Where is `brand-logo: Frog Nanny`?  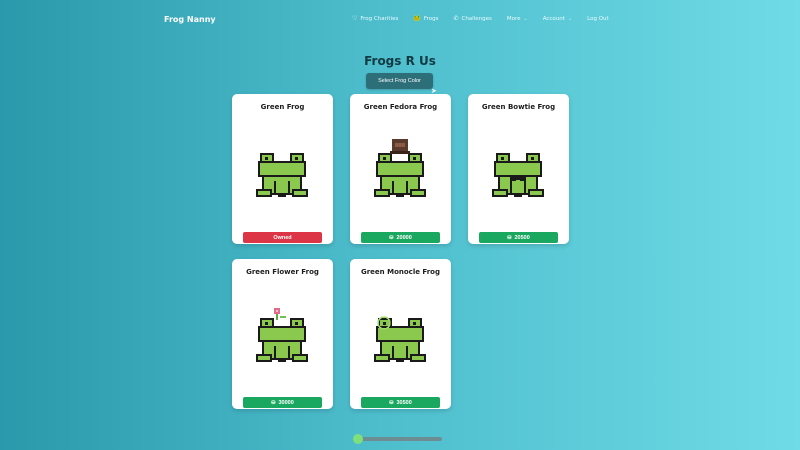
brand-logo: Frog Nanny is located at coordinates (190, 19).